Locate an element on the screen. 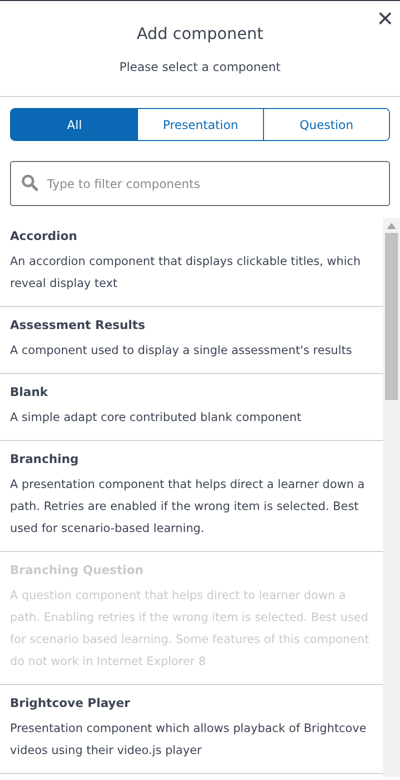  dialog-subtitle: Please select a component is located at coordinates (200, 67).